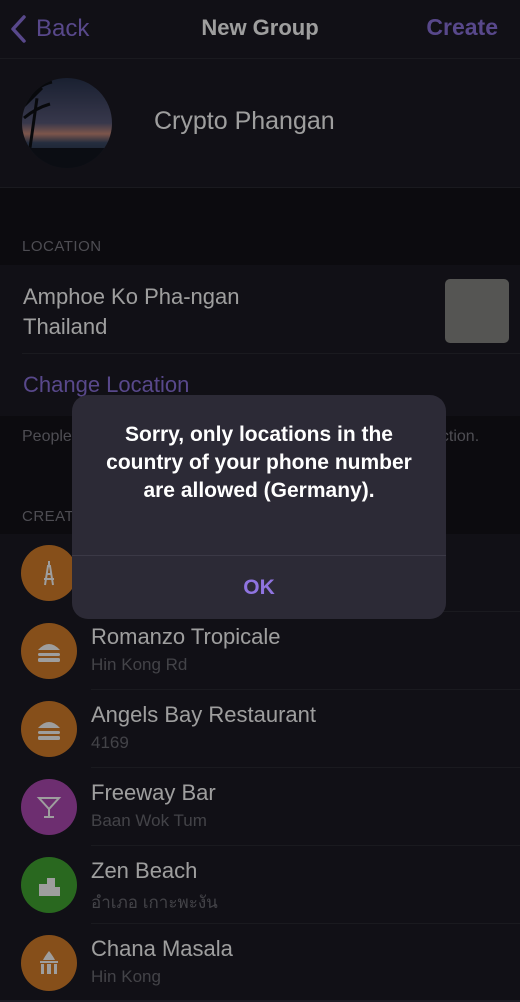 This screenshot has width=520, height=1002. Describe the element at coordinates (259, 587) in the screenshot. I see `ok-button: OK` at that location.